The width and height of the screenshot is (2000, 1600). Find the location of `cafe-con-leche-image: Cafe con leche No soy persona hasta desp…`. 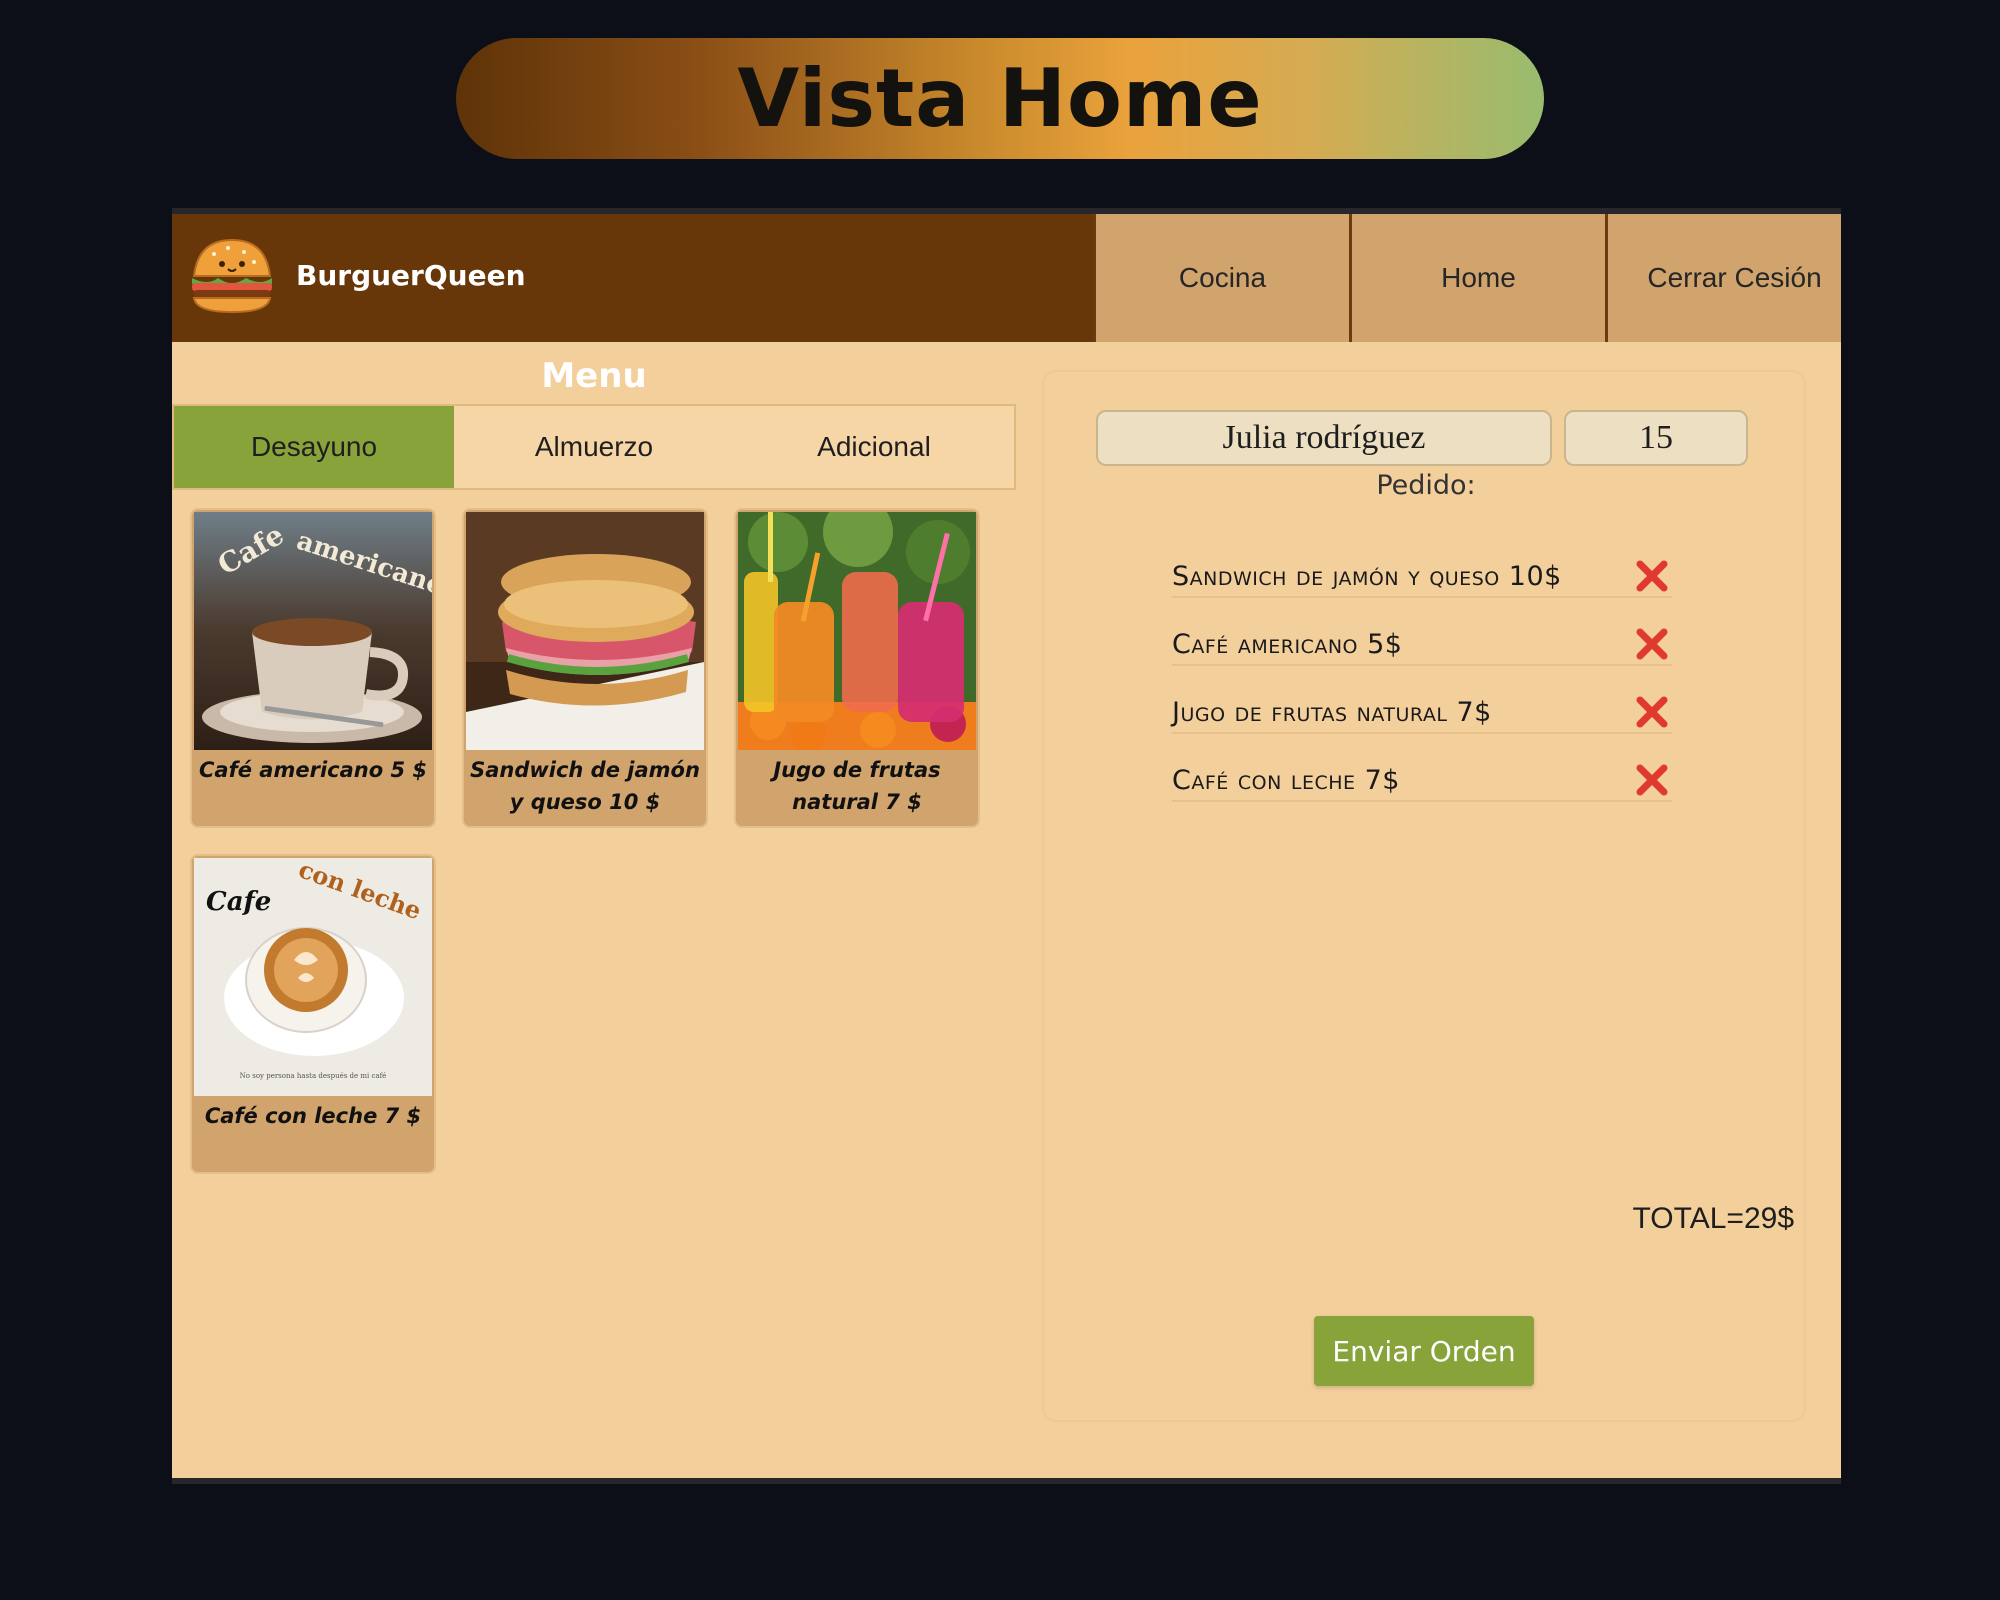

cafe-con-leche-image: Cafe con leche No soy persona hasta desp… is located at coordinates (313, 977).